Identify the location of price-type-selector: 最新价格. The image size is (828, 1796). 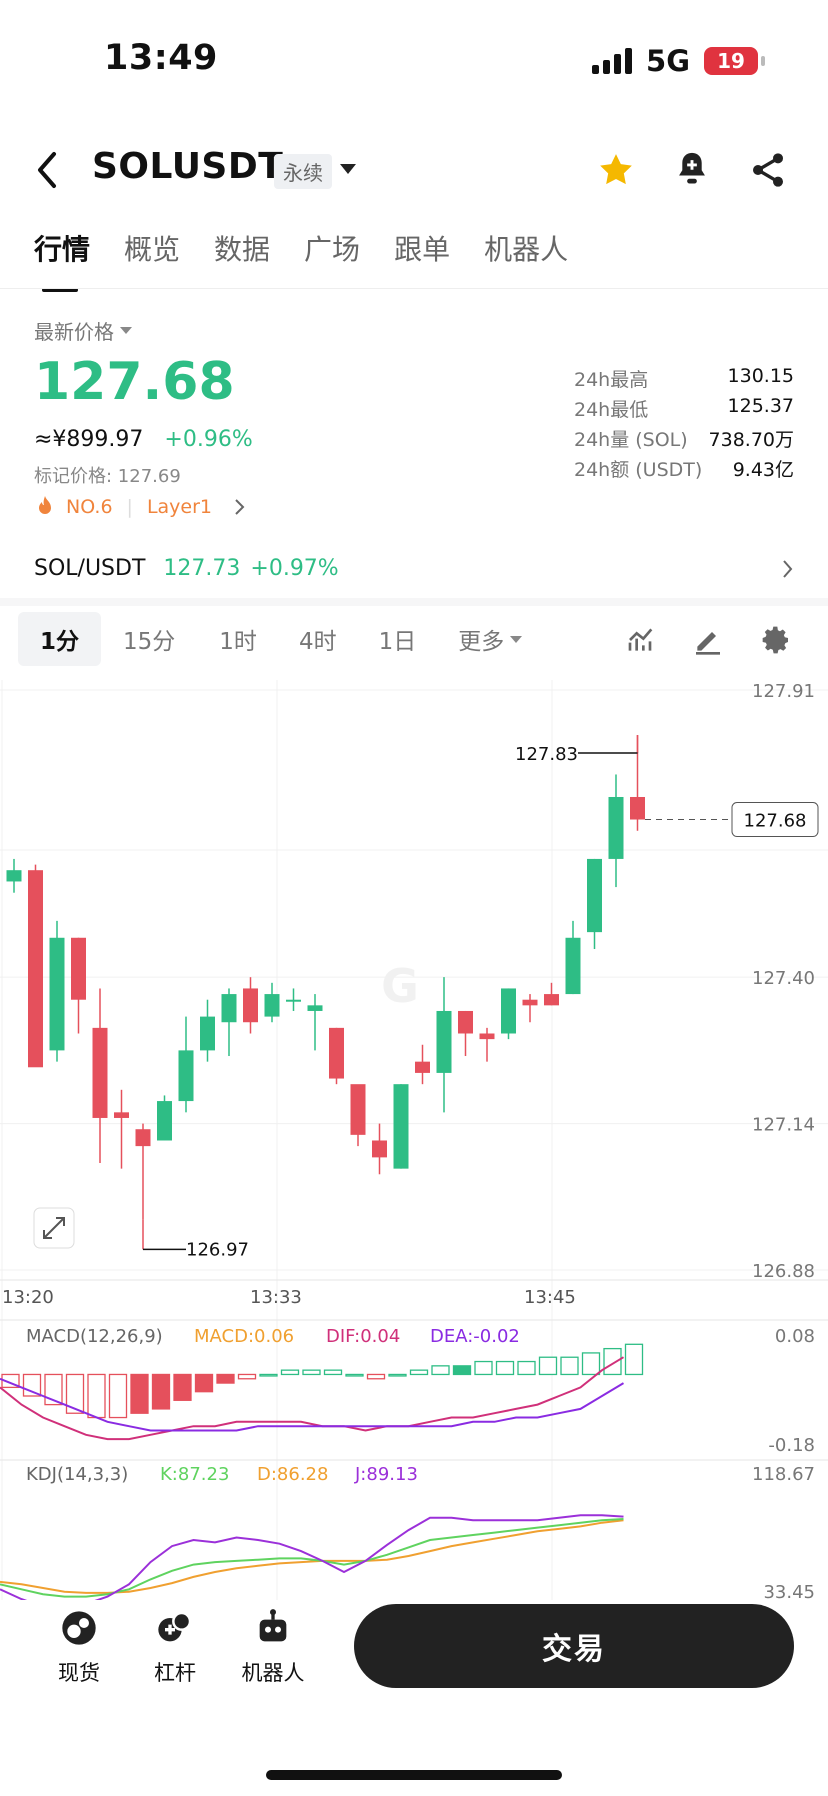
(83, 330).